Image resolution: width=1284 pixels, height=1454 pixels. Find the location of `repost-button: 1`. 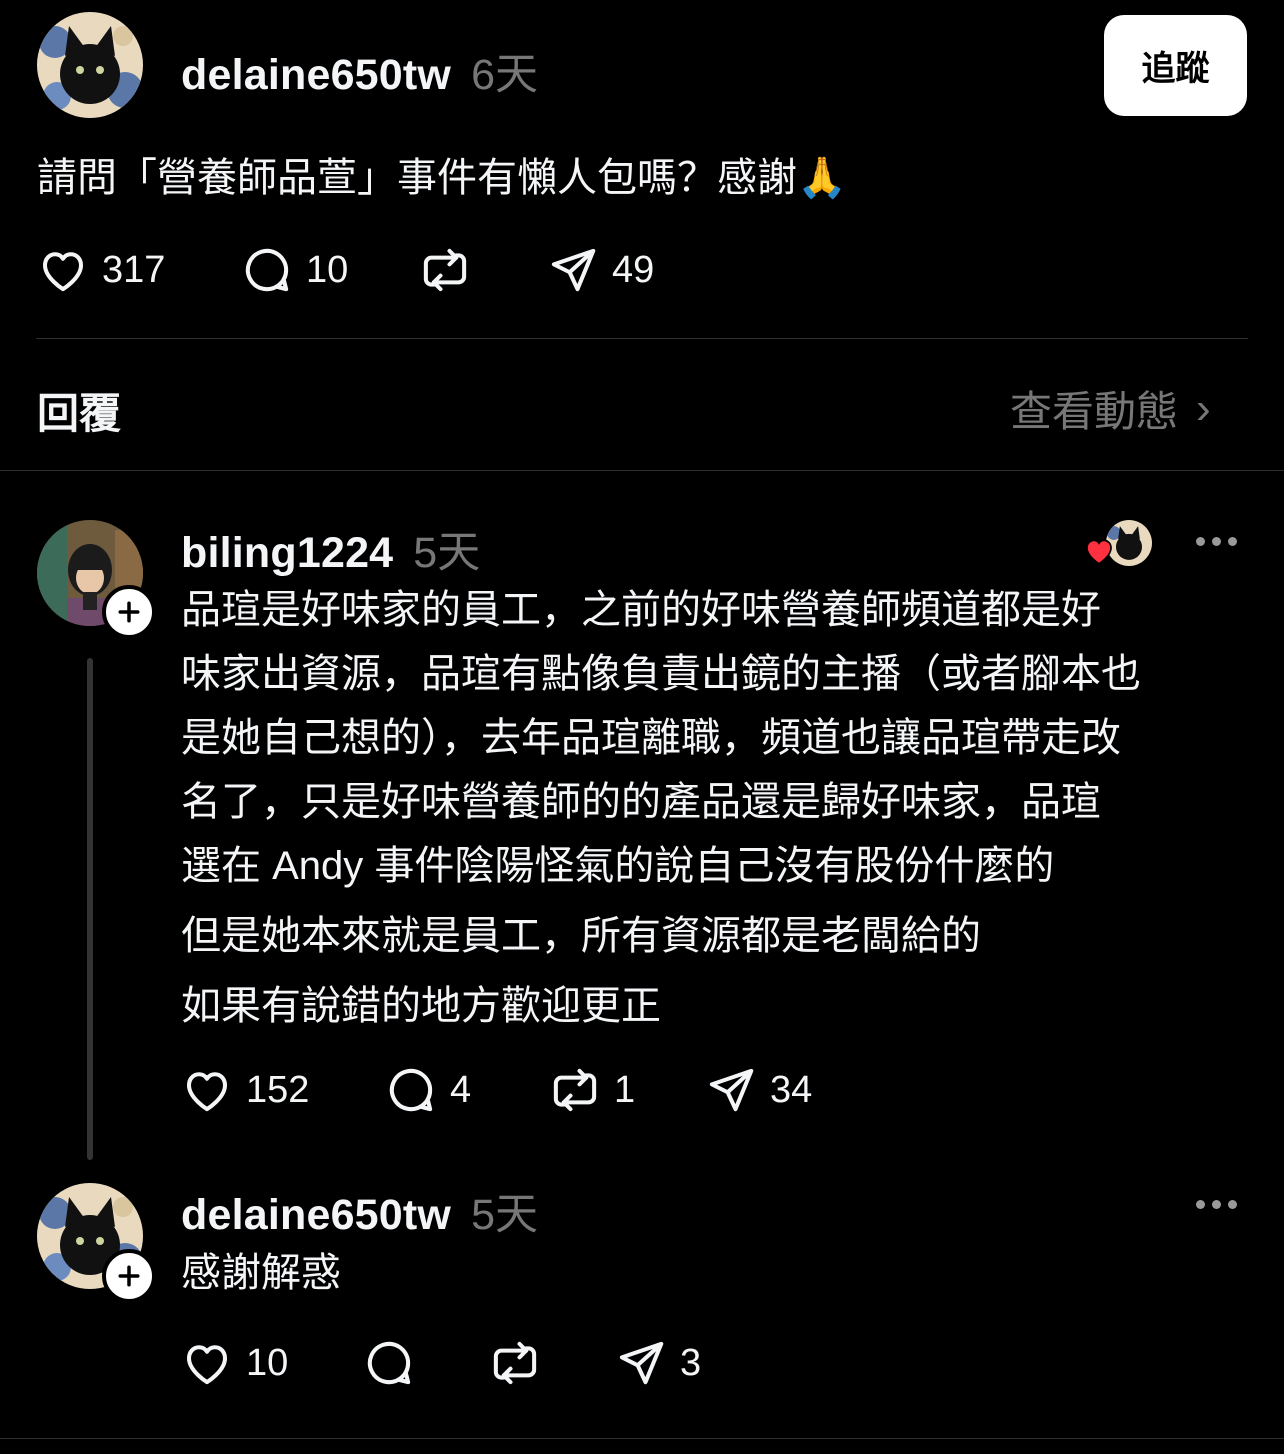

repost-button: 1 is located at coordinates (626, 1090).